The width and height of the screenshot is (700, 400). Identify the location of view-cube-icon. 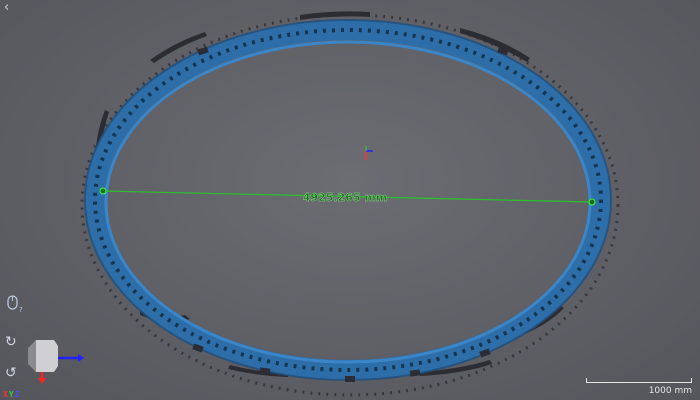
(53, 360).